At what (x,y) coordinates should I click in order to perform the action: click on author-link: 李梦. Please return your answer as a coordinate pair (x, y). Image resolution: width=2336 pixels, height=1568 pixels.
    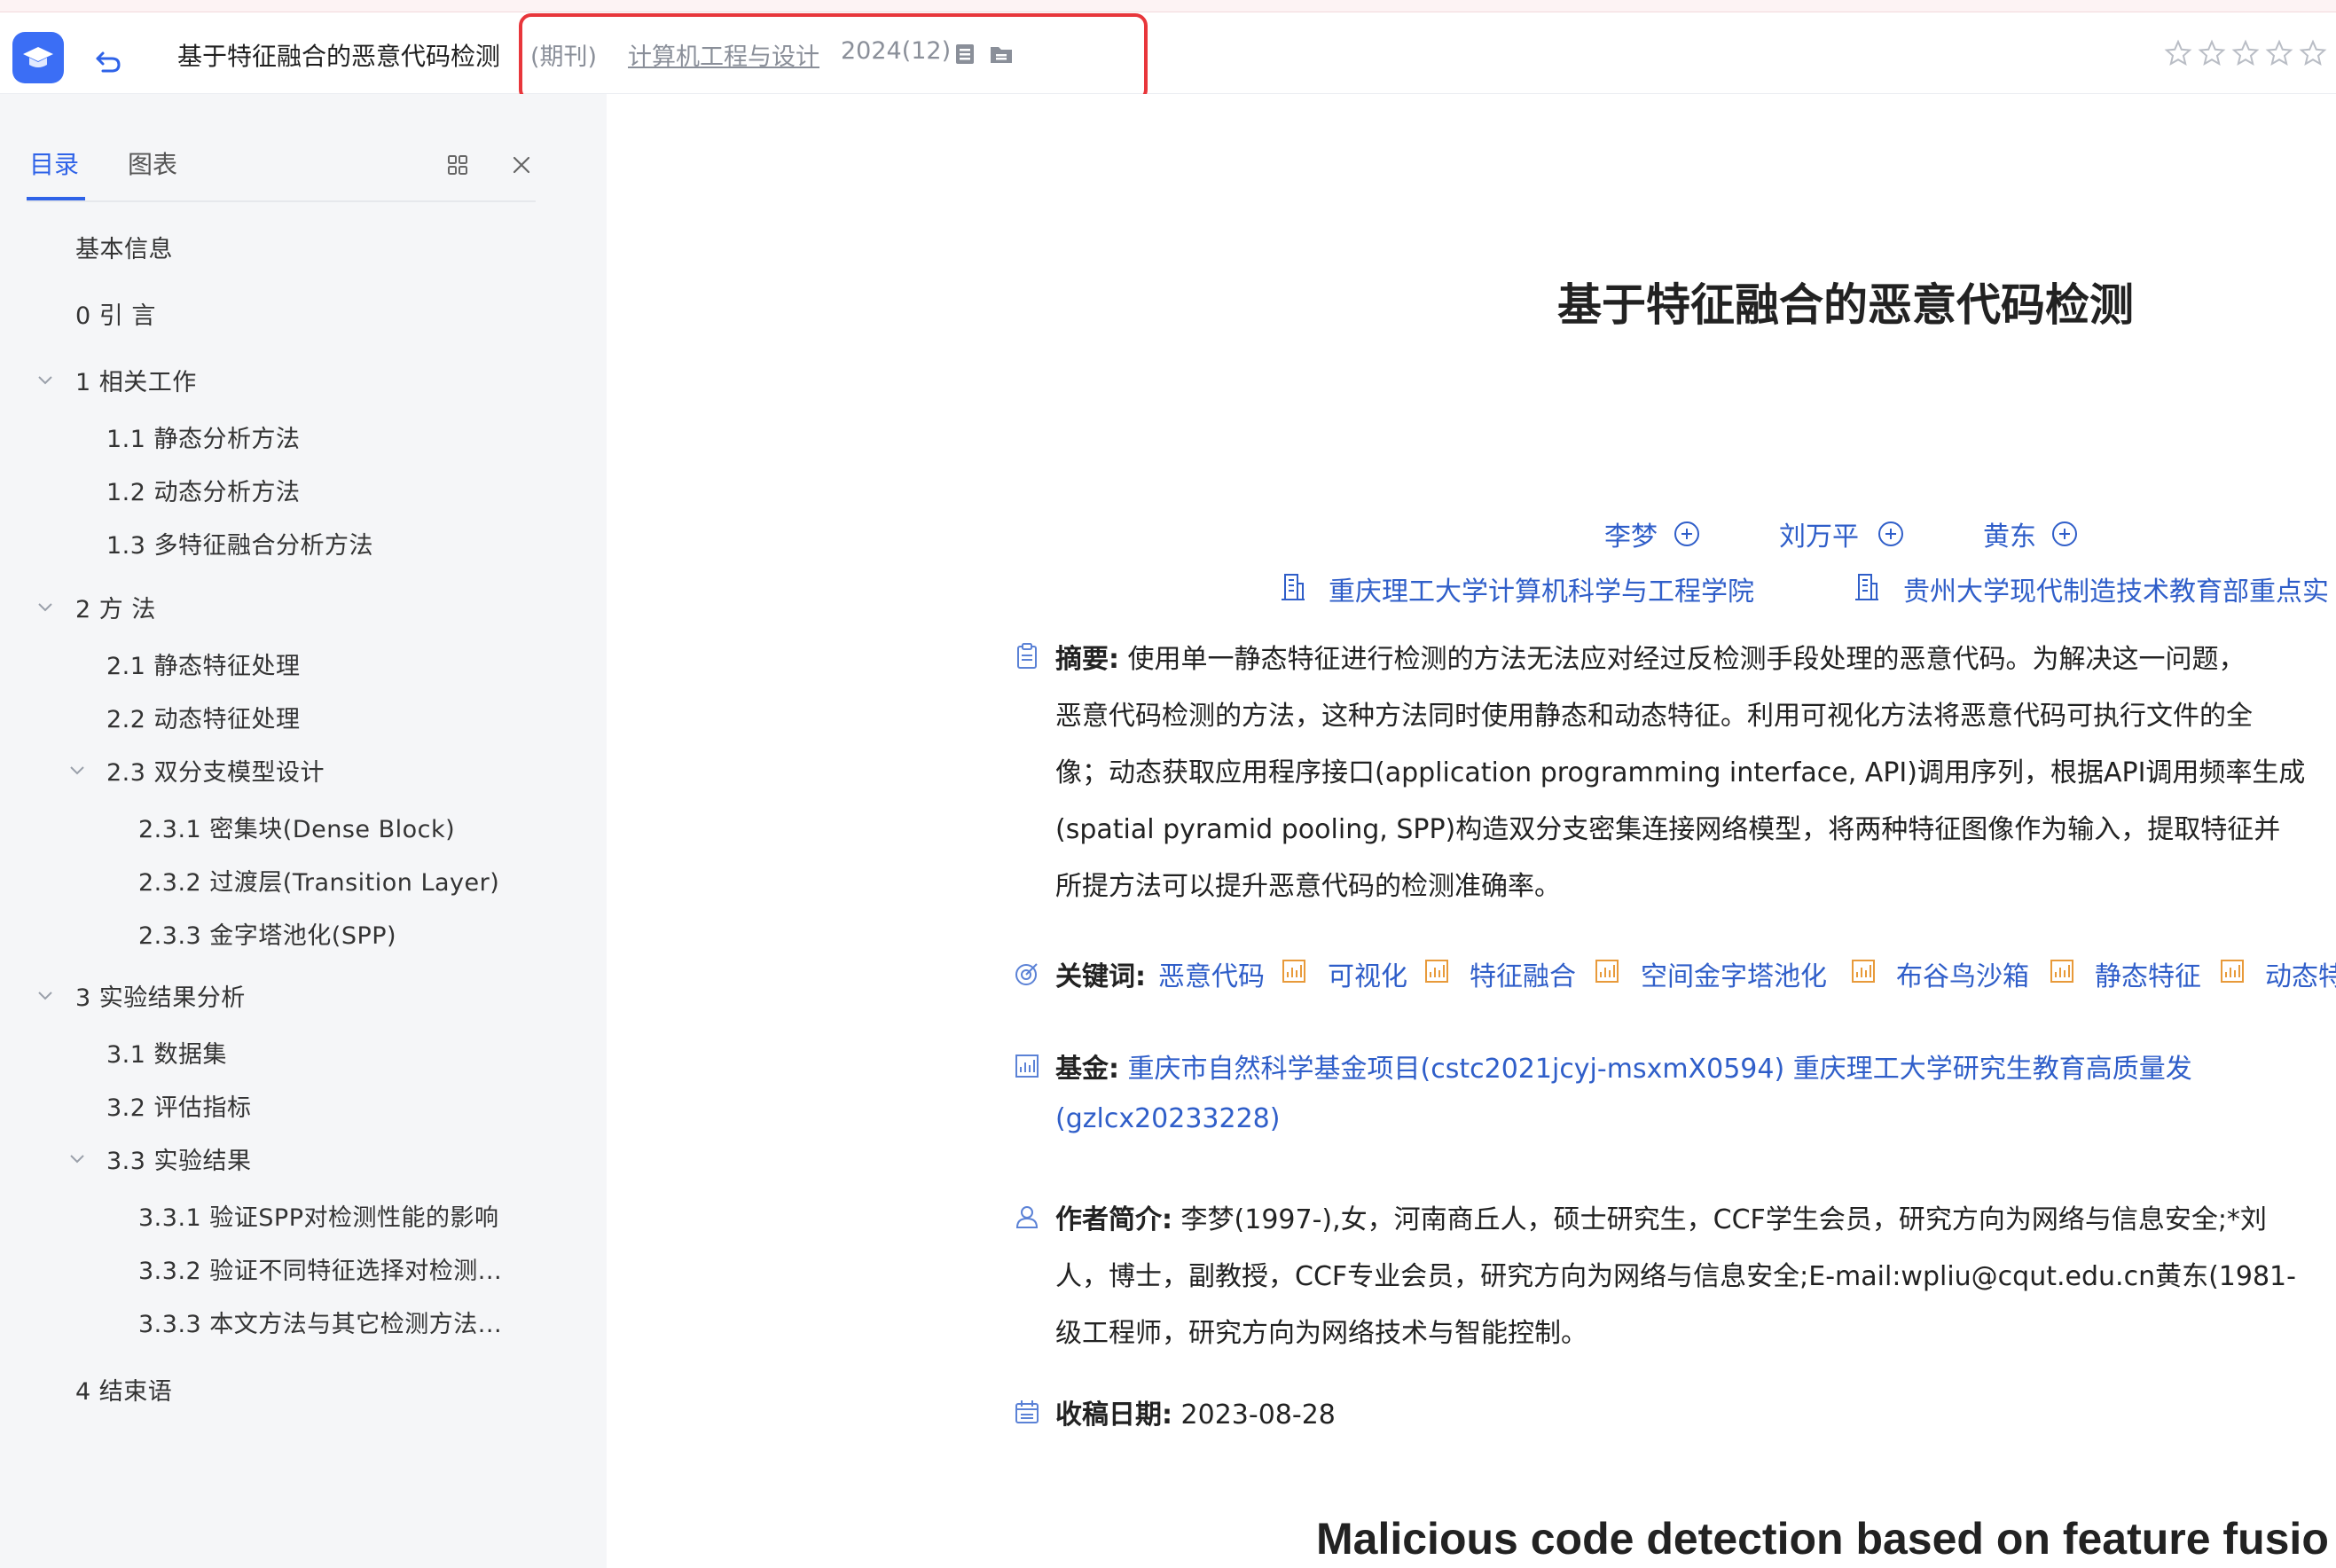
    Looking at the image, I should click on (1631, 533).